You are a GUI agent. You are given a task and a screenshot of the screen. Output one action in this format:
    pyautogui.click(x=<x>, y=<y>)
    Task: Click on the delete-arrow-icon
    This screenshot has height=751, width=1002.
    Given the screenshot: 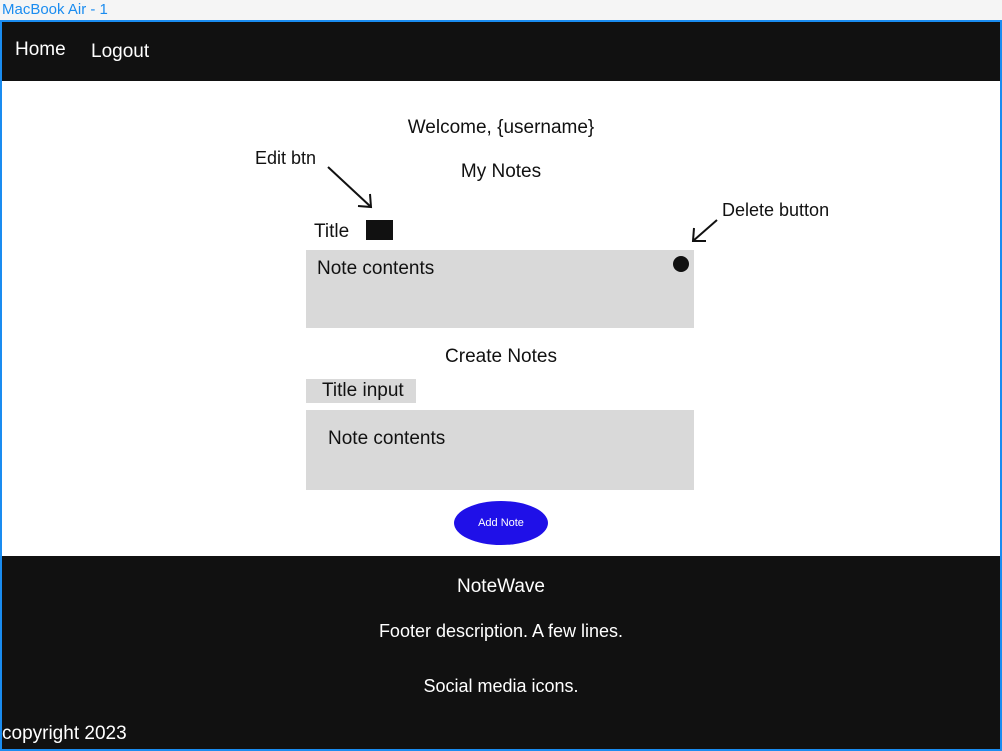 What is the action you would take?
    pyautogui.click(x=704, y=230)
    